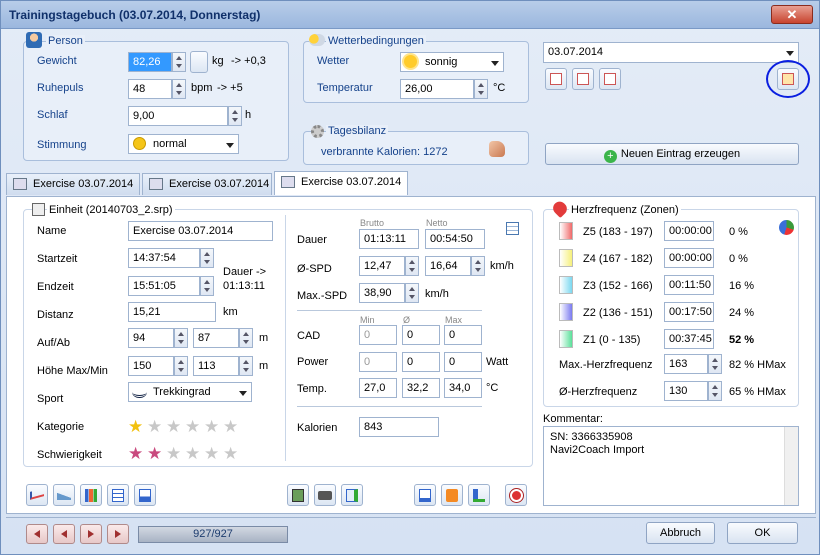  Describe the element at coordinates (164, 286) in the screenshot. I see `end-input: 15:51:05` at that location.